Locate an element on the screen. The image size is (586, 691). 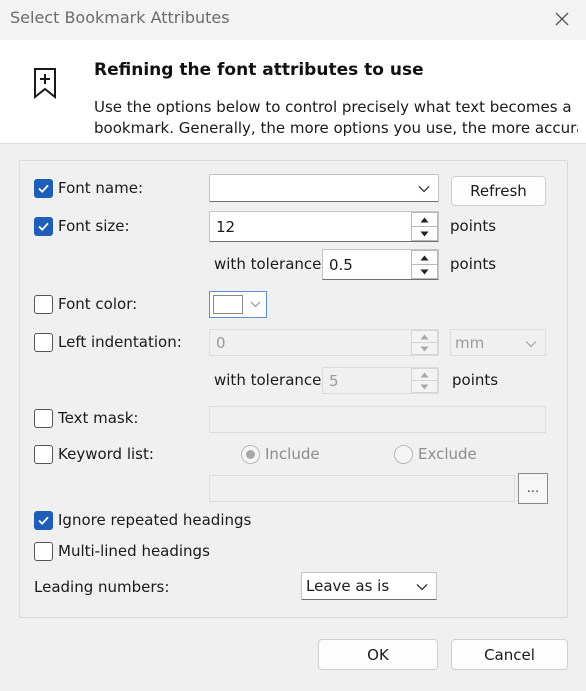
left-indentation-spinner: 0 is located at coordinates (324, 342).